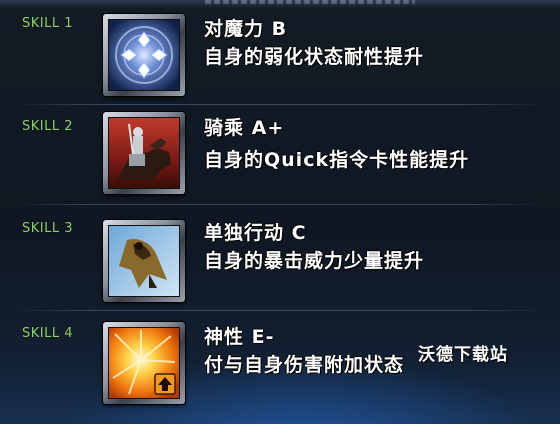 The height and width of the screenshot is (424, 560). I want to click on skill-name: 单独行动 C, so click(255, 233).